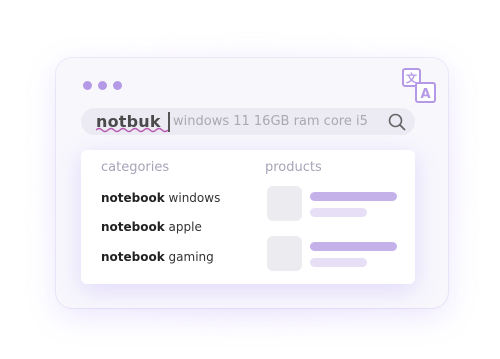 This screenshot has height=359, width=500. What do you see at coordinates (132, 130) in the screenshot?
I see `spellcheck-underline` at bounding box center [132, 130].